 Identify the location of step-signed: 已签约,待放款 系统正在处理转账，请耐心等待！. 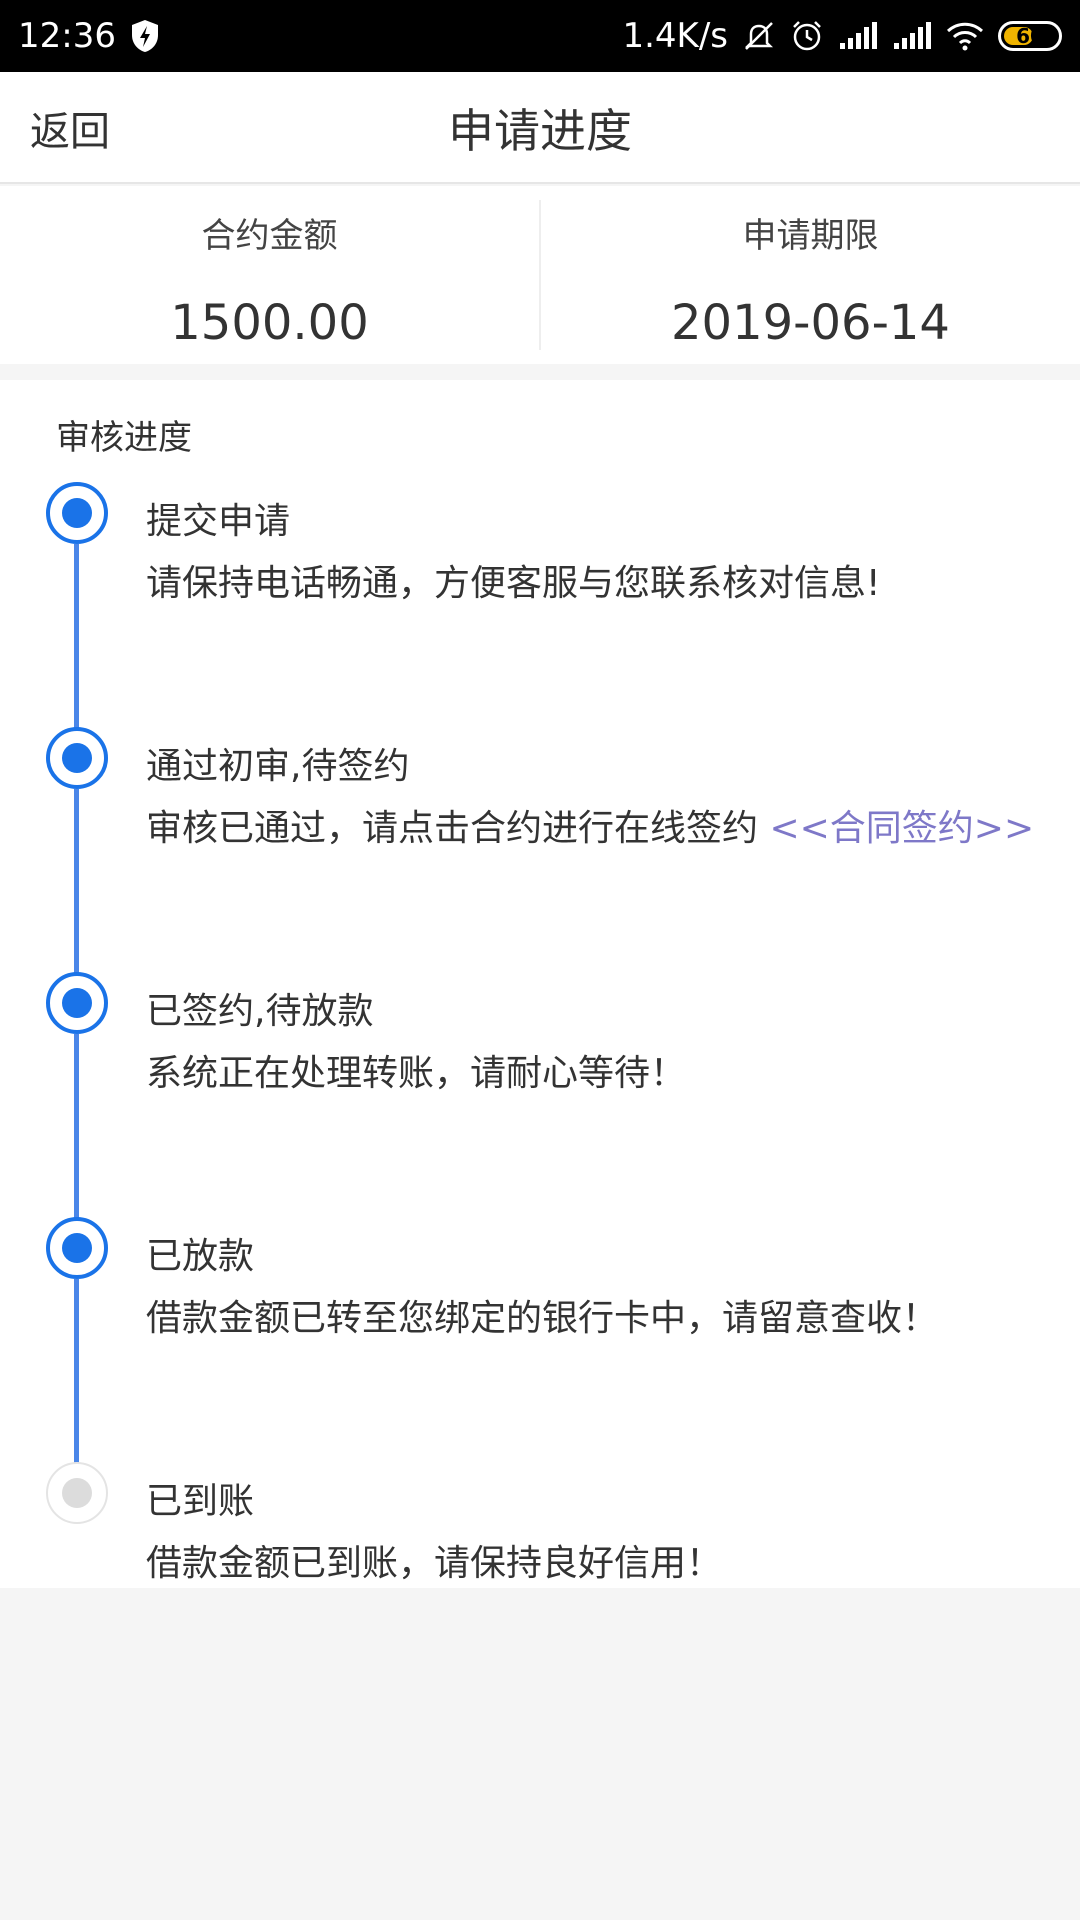
(540, 1095).